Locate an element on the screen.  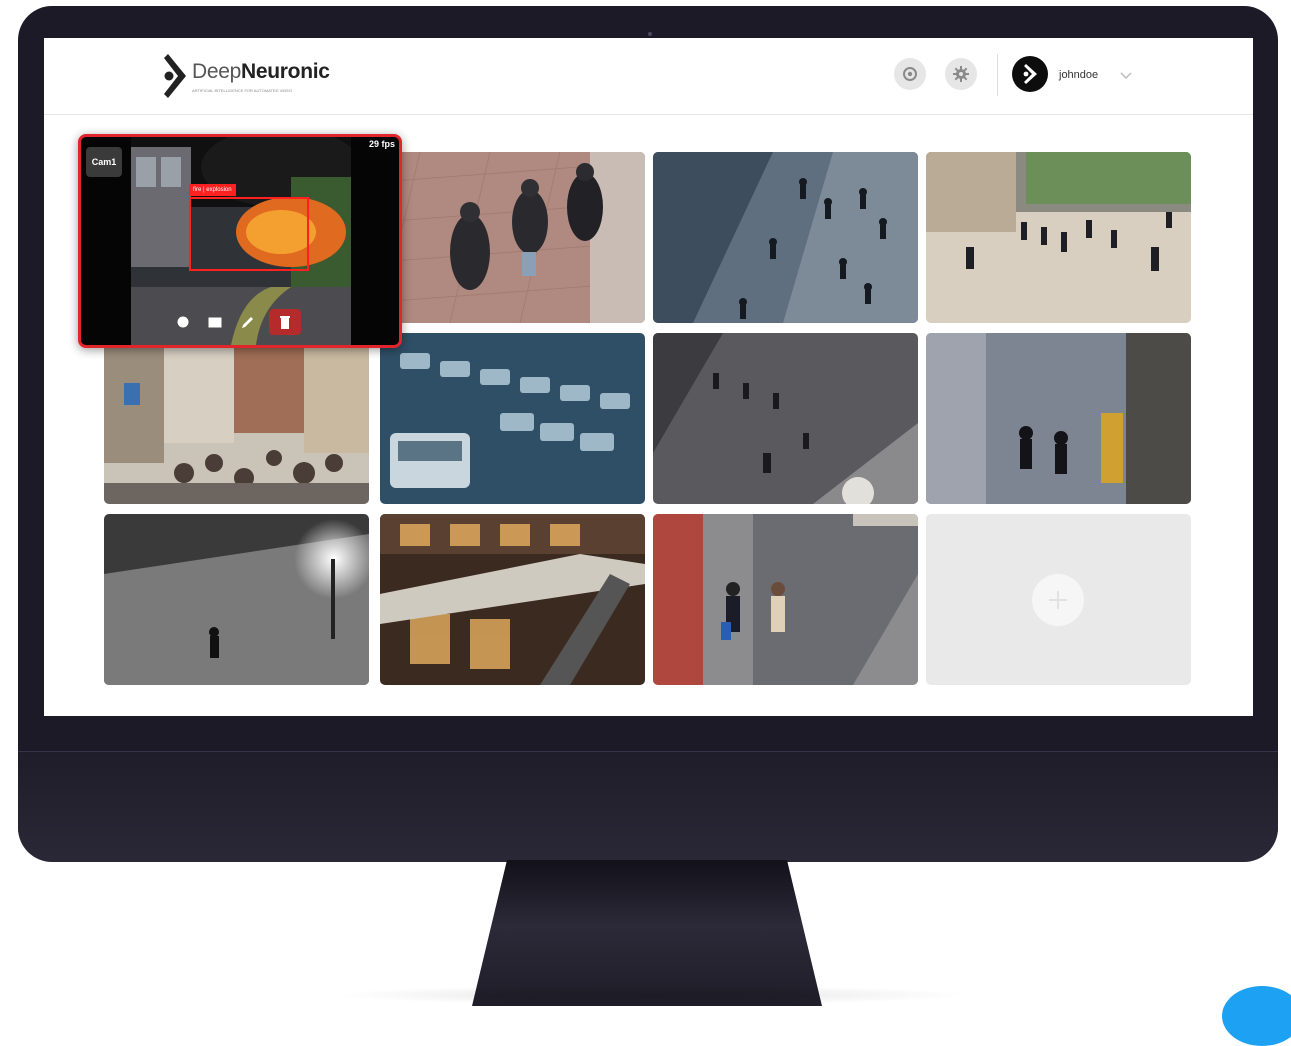
add-camera-tile is located at coordinates (1058, 599).